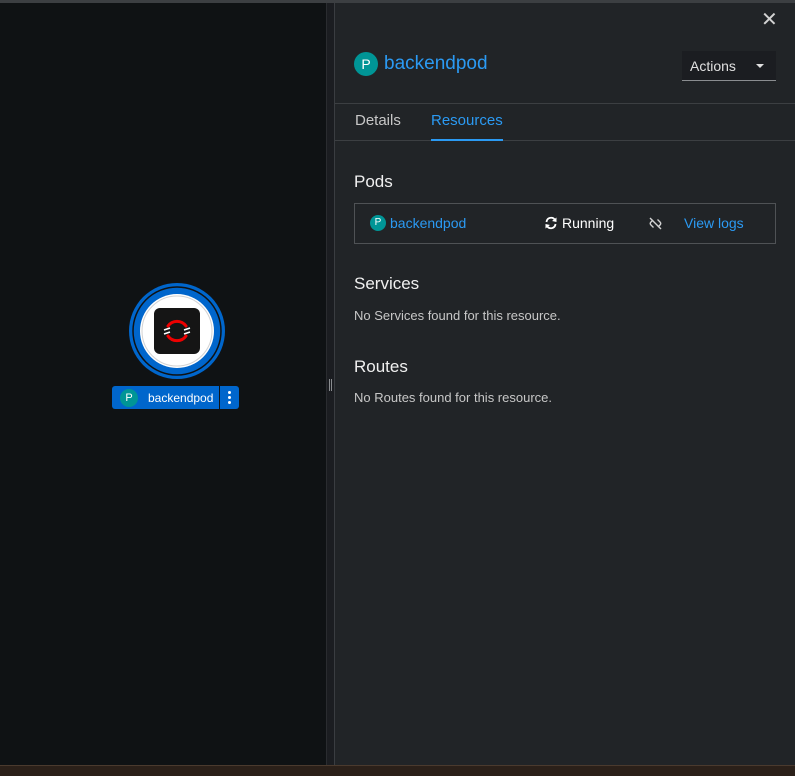 The width and height of the screenshot is (795, 776). What do you see at coordinates (387, 283) in the screenshot?
I see `services-heading: Services` at bounding box center [387, 283].